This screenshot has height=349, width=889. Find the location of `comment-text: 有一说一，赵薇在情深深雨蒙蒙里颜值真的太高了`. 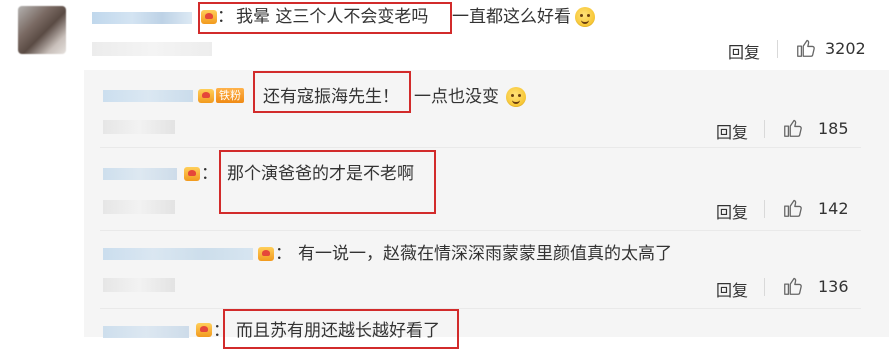

comment-text: 有一说一，赵薇在情深深雨蒙蒙里颜值真的太高了 is located at coordinates (485, 254).